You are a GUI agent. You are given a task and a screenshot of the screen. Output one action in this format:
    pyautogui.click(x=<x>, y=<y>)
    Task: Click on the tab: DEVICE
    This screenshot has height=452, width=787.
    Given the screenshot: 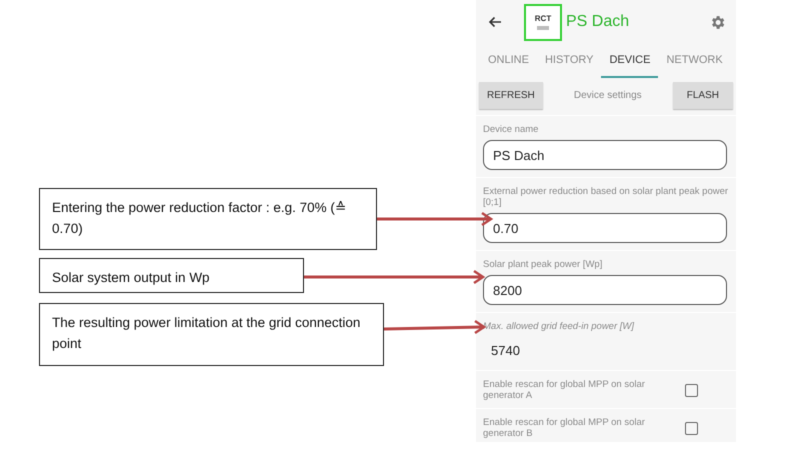 What is the action you would take?
    pyautogui.click(x=629, y=61)
    